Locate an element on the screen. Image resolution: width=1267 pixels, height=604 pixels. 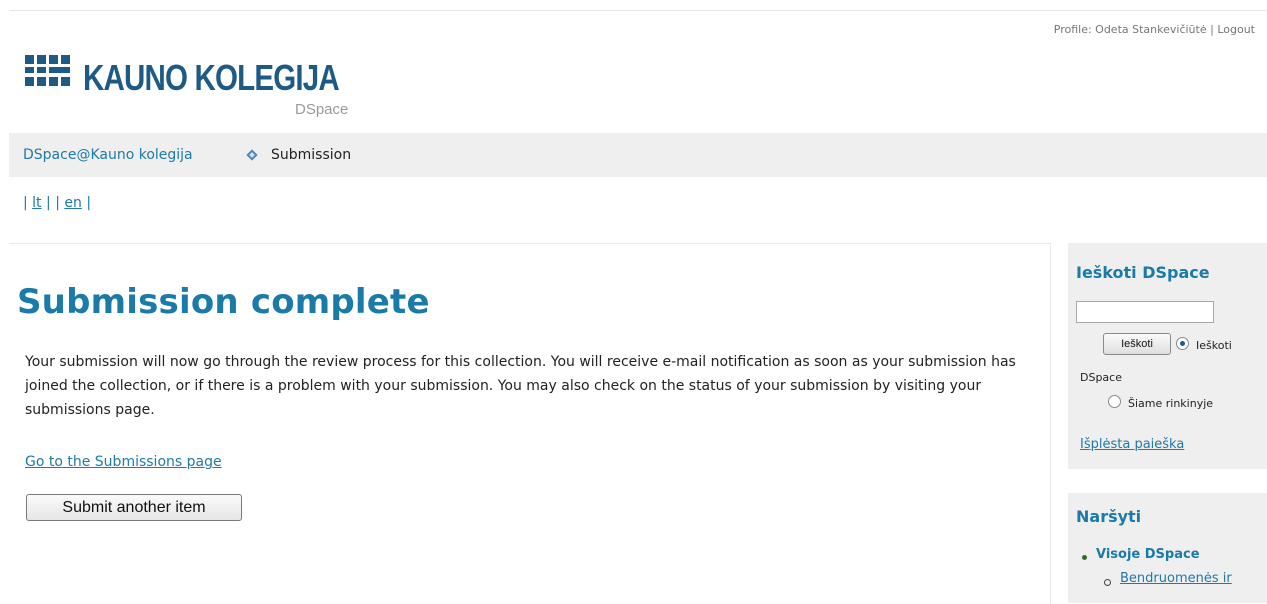
browse-panel: Naršyti Visoje DSpace Bendruomenės ir is located at coordinates (1167, 548).